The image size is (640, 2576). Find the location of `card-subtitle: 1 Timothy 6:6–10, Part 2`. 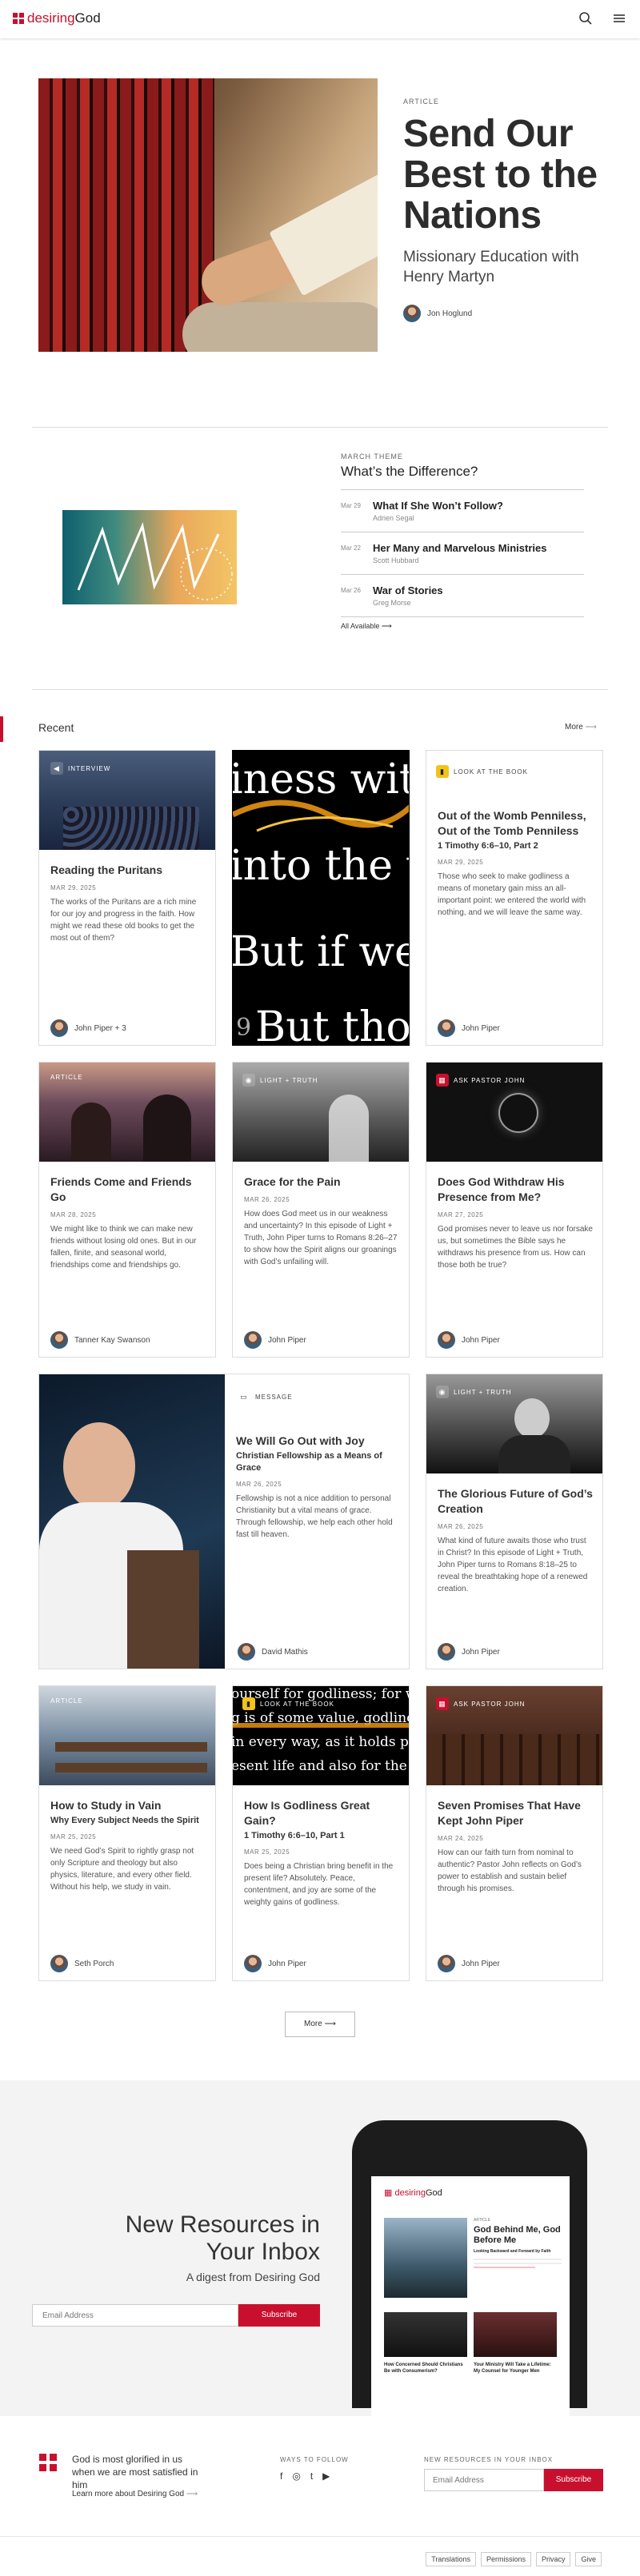

card-subtitle: 1 Timothy 6:6–10, Part 2 is located at coordinates (488, 846).